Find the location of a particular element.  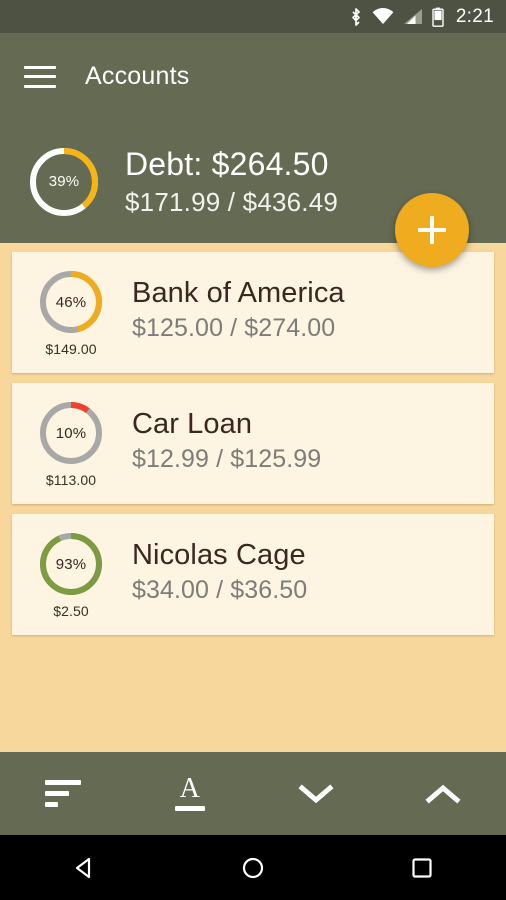

nav-back-button is located at coordinates (84, 868).